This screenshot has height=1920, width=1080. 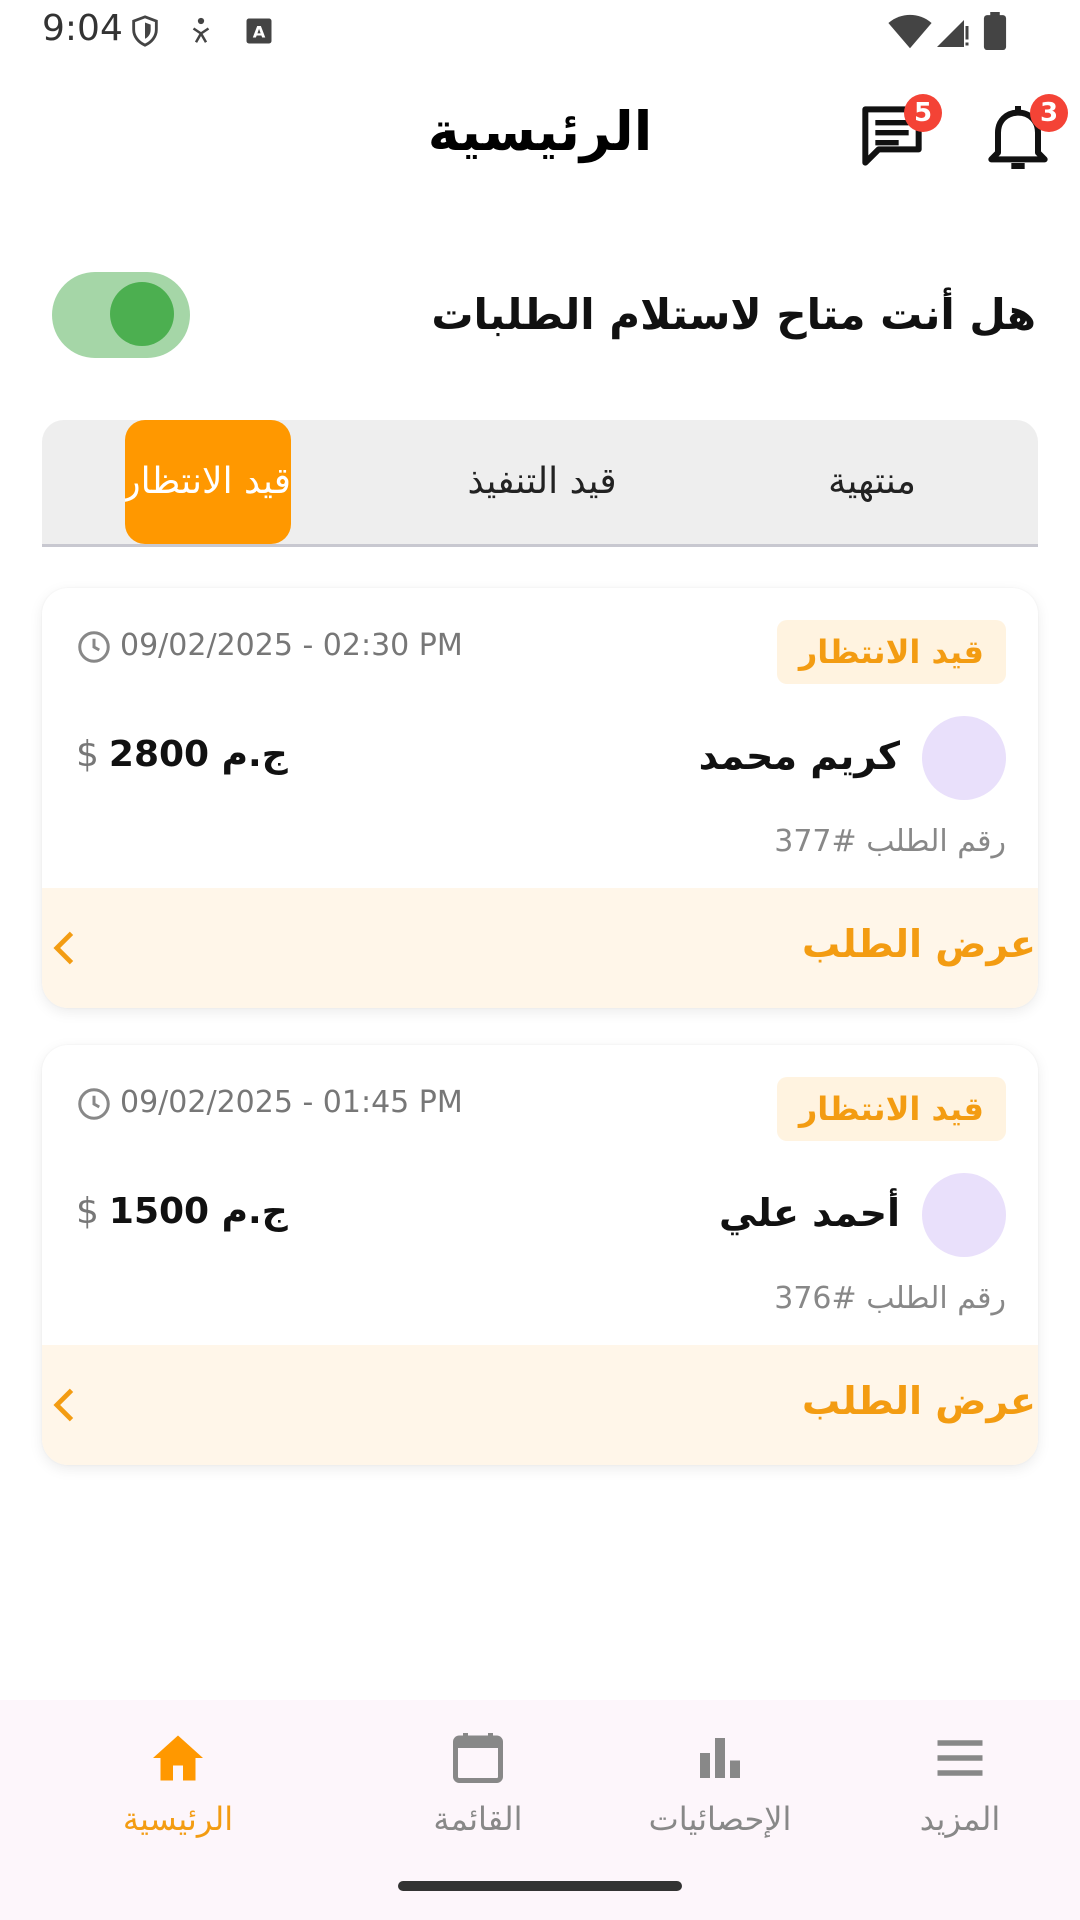 What do you see at coordinates (291, 645) in the screenshot?
I see `datetime-text: 09/02/2025 - 02:30 PM` at bounding box center [291, 645].